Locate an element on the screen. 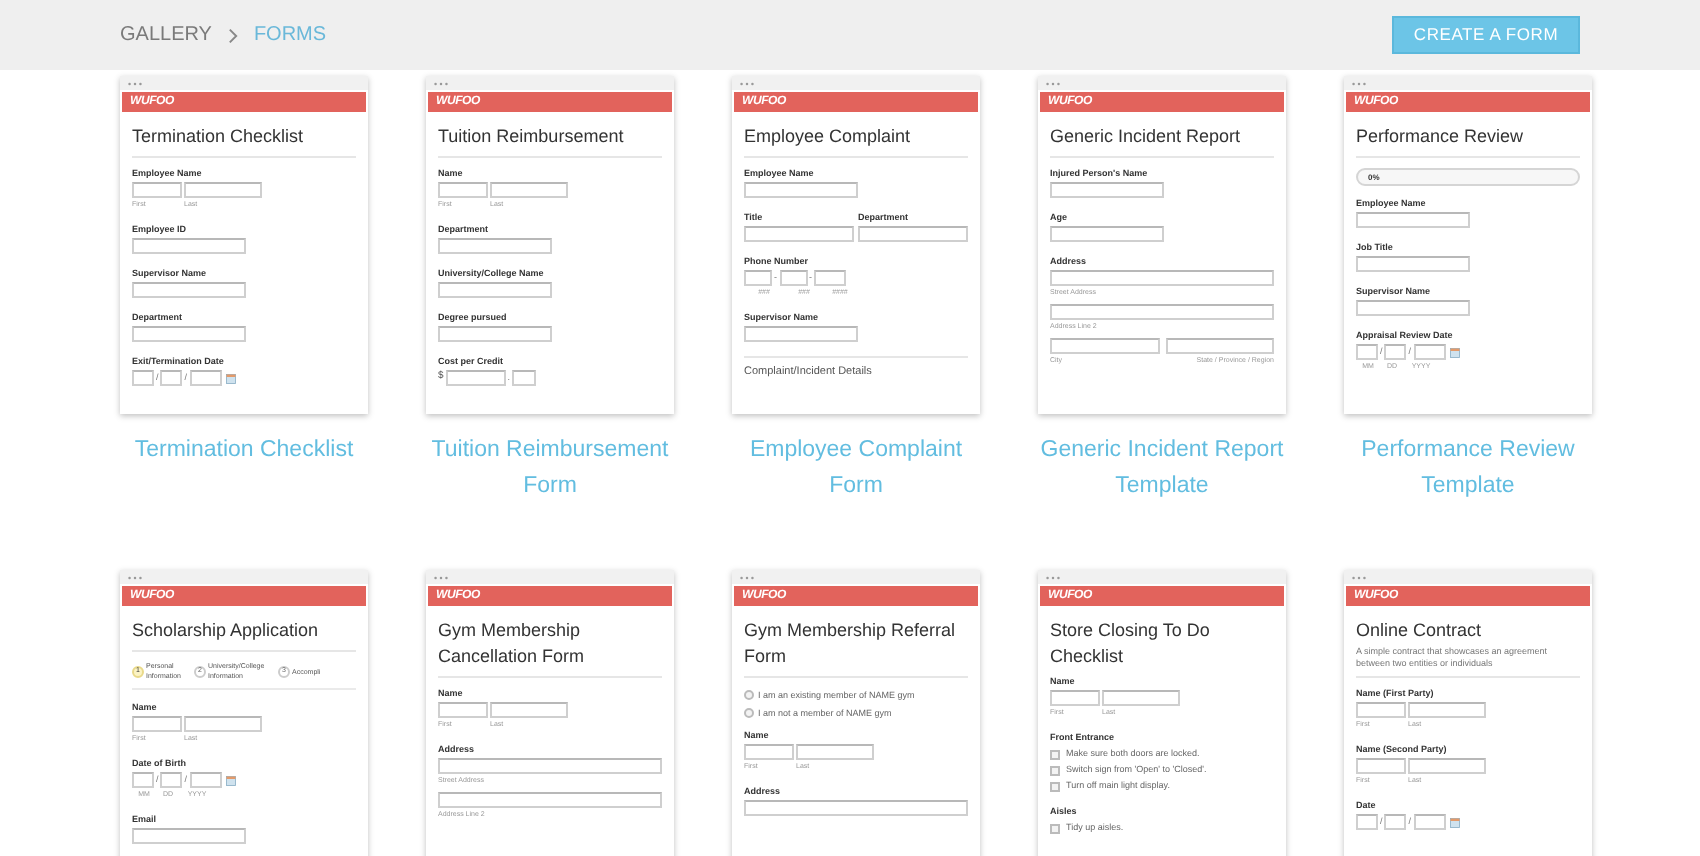 This screenshot has height=856, width=1700. form-title: Gym Membership Referral Form is located at coordinates (851, 644).